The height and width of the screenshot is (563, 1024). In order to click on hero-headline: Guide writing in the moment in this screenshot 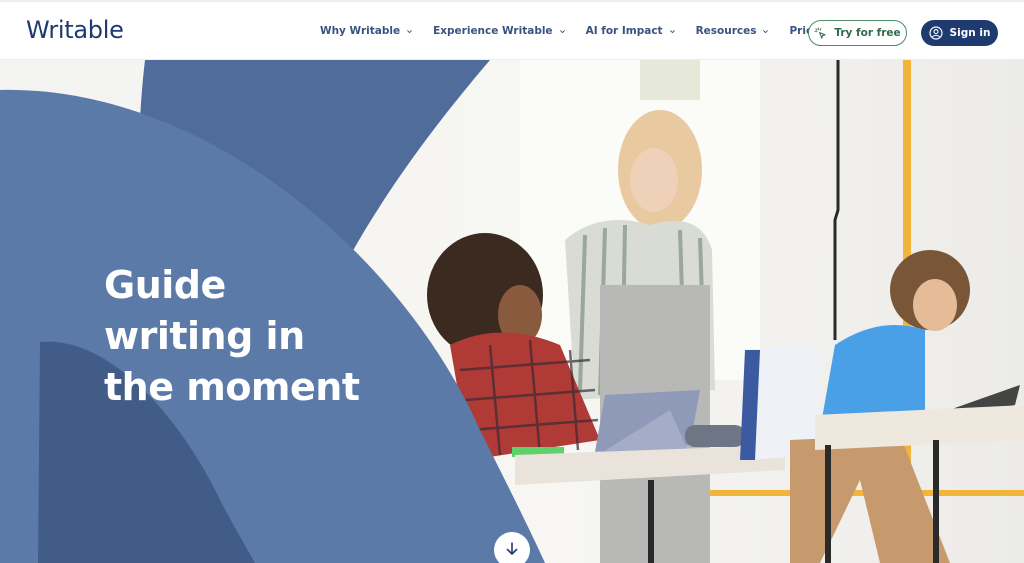, I will do `click(232, 336)`.